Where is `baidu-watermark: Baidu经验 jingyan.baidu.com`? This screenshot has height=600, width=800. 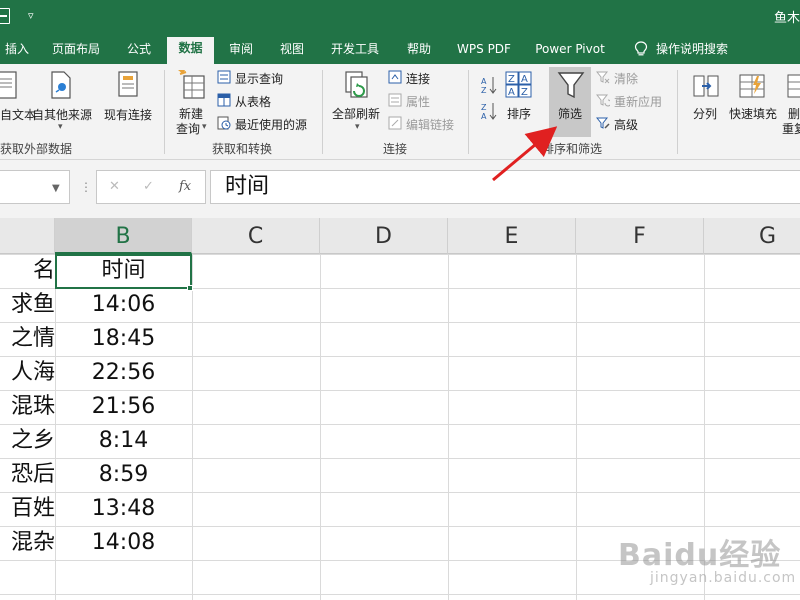 baidu-watermark: Baidu经验 jingyan.baidu.com is located at coordinates (703, 558).